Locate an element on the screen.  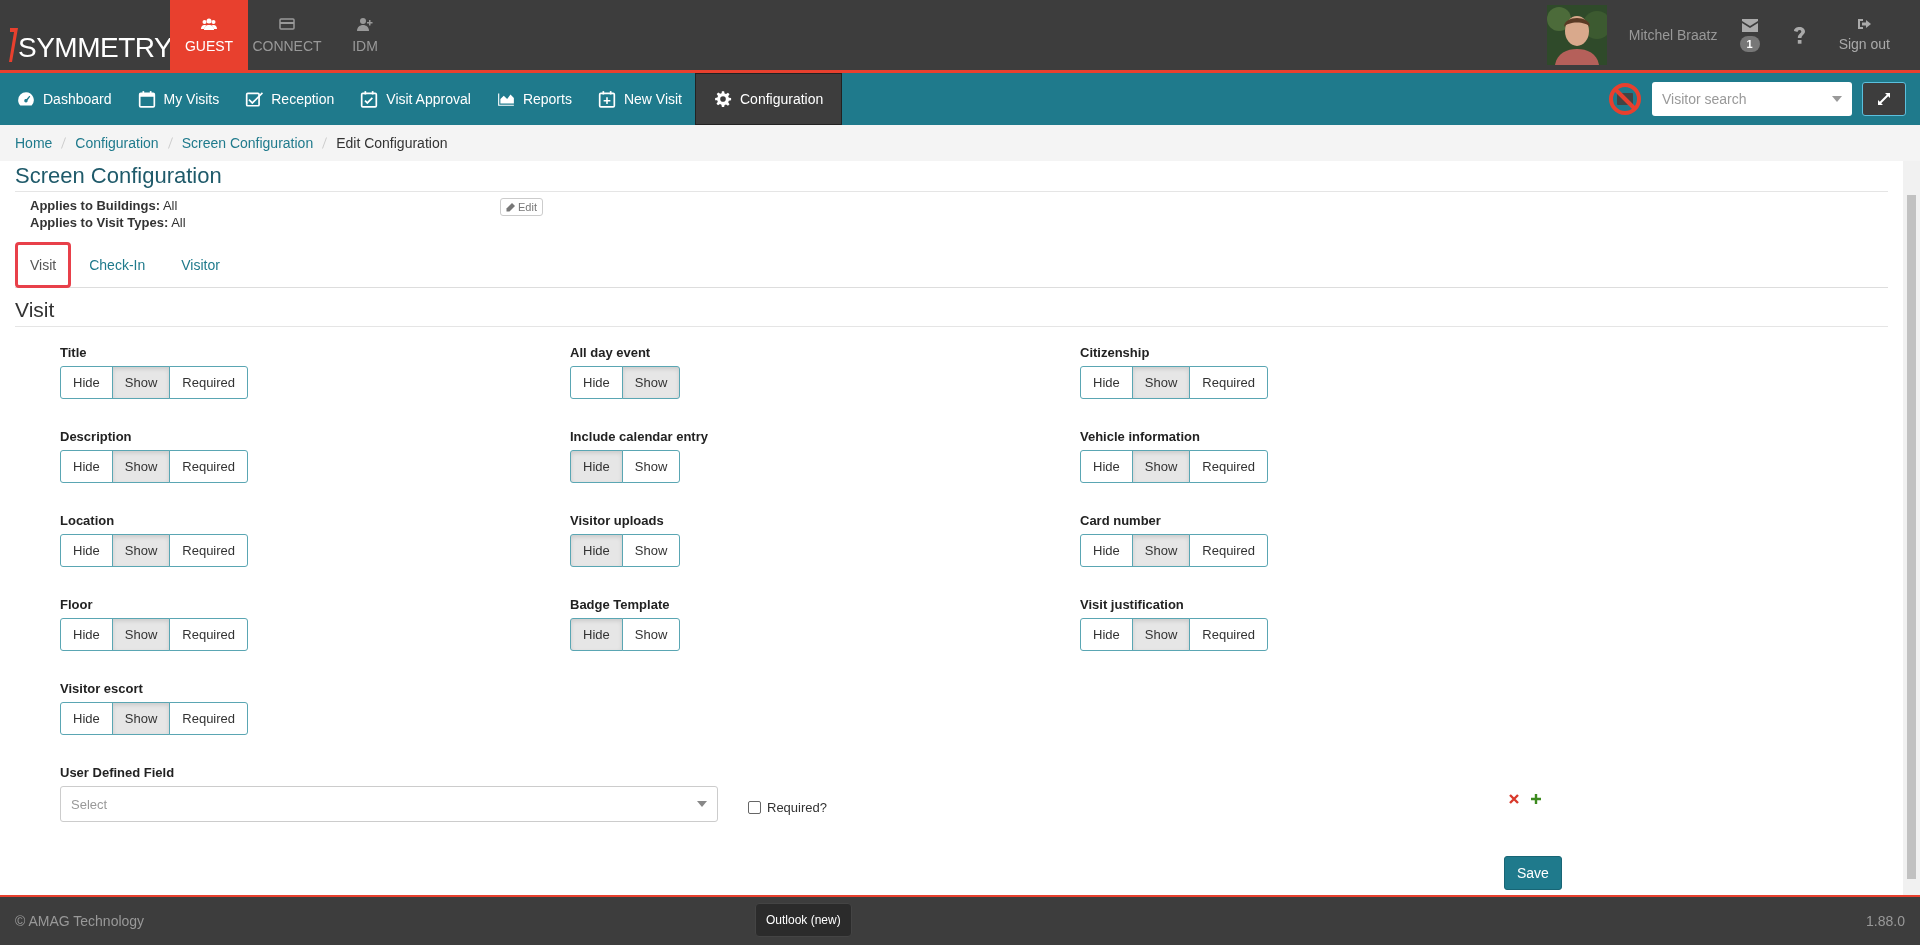
nav-item: Reception is located at coordinates (290, 99).